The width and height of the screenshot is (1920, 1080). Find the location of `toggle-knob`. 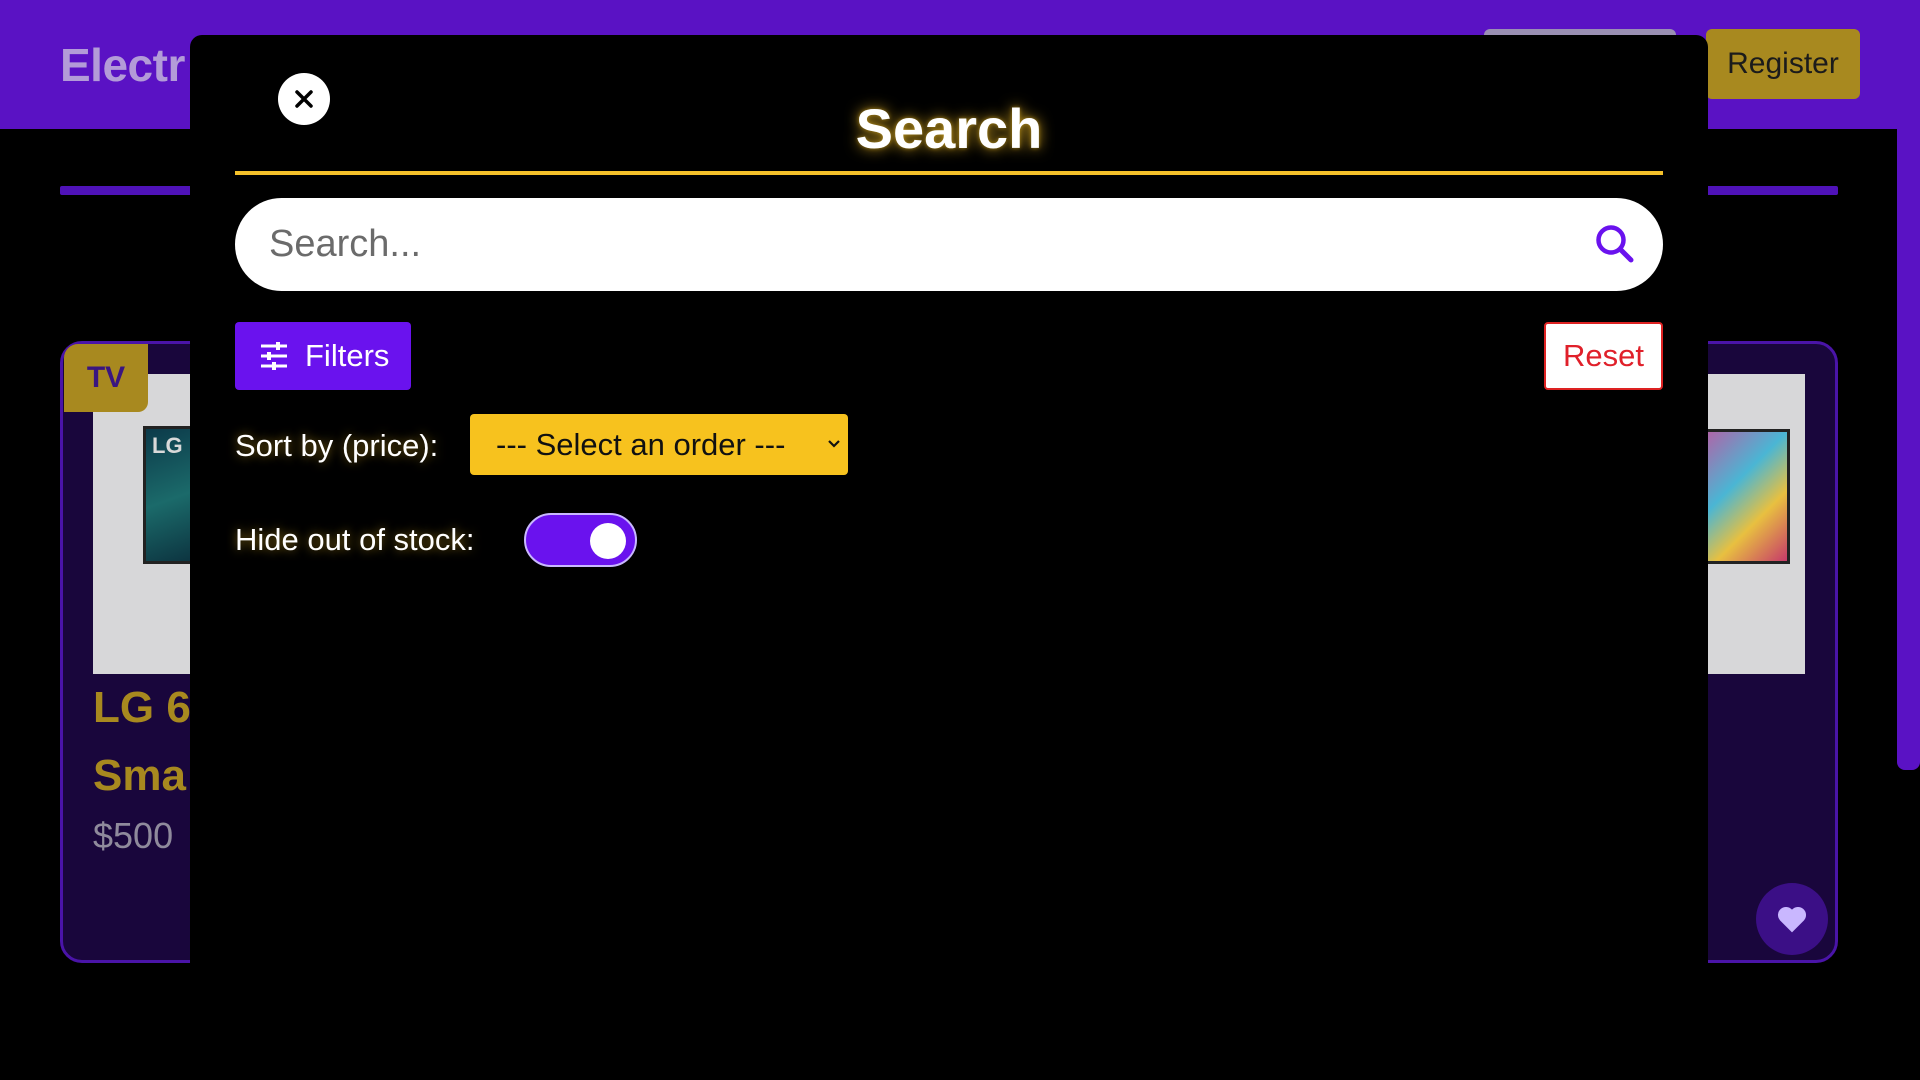

toggle-knob is located at coordinates (608, 541).